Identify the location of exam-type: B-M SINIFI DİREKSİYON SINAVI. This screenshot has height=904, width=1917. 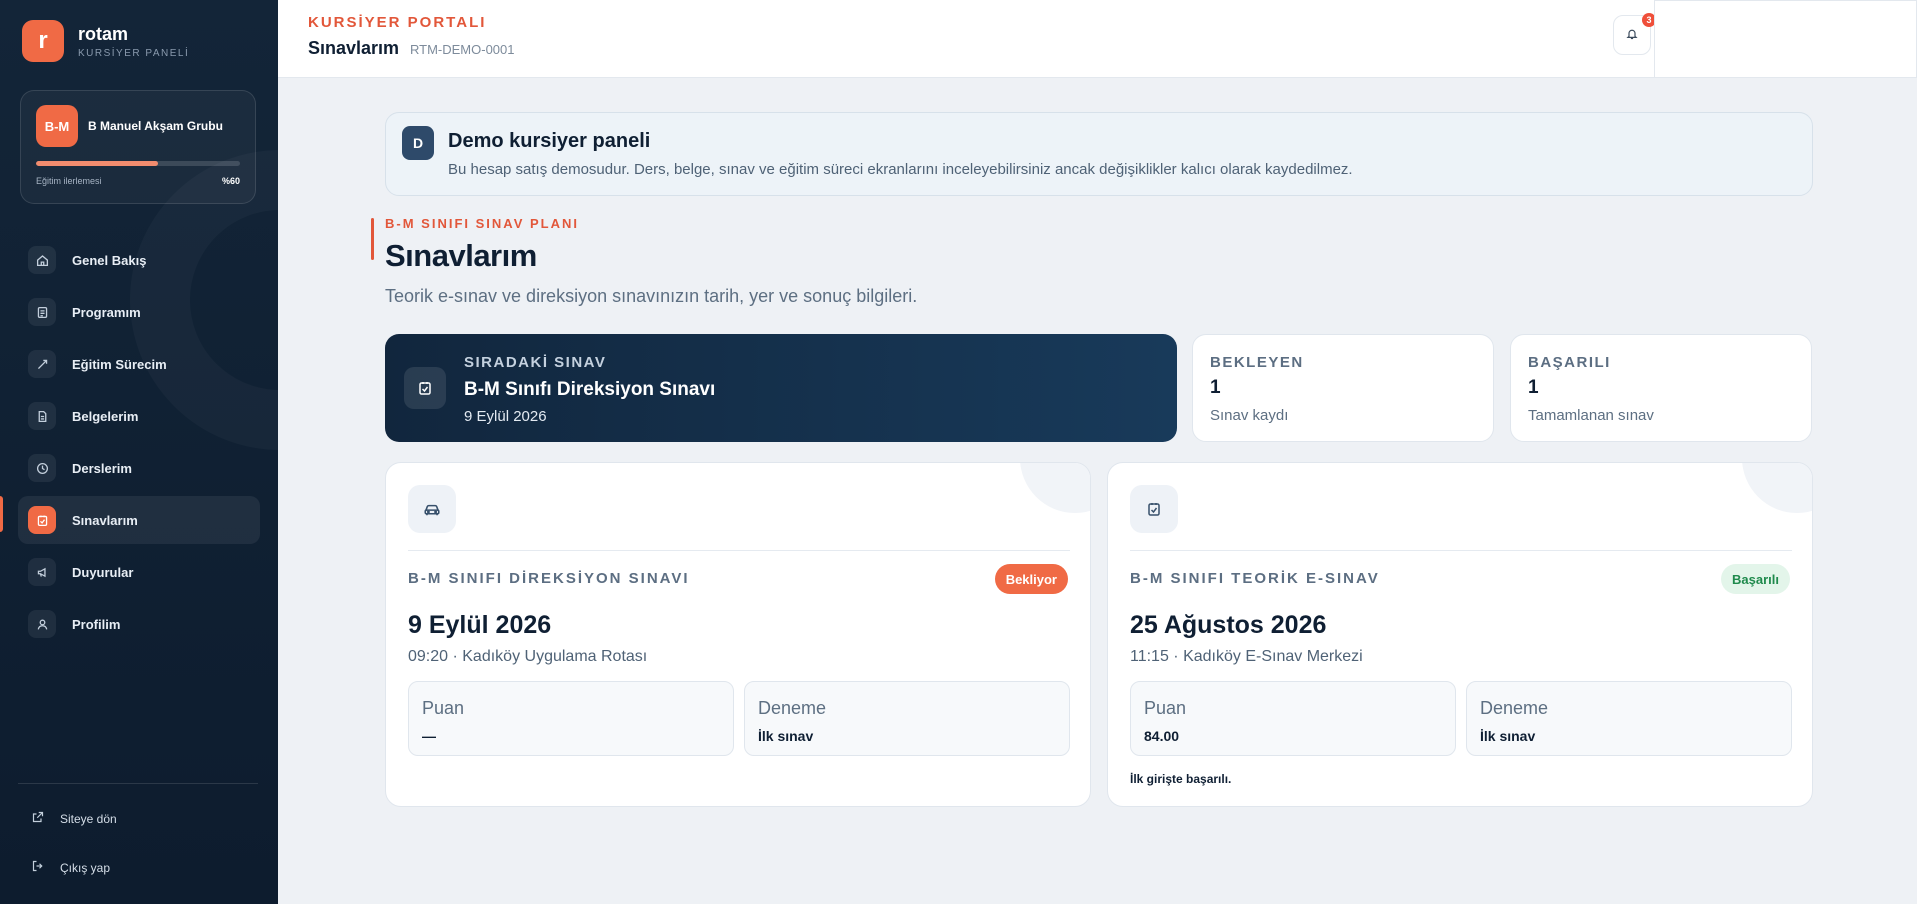
(549, 578).